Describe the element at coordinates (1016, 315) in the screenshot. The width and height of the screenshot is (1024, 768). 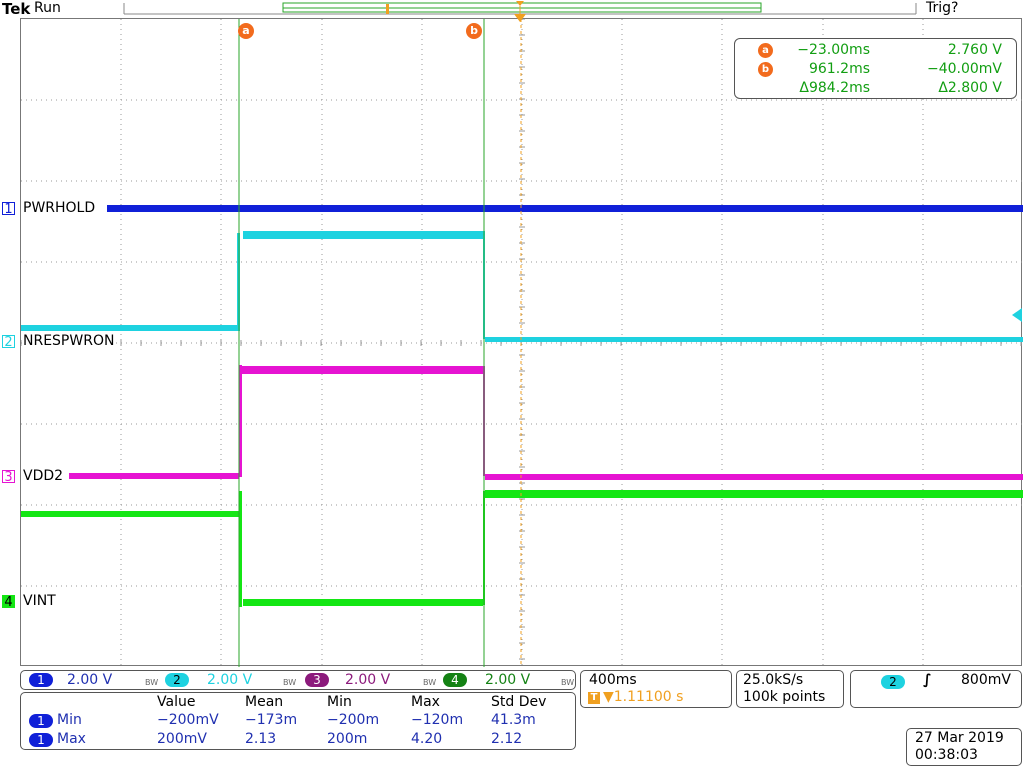
I see `trigger-level-marker` at that location.